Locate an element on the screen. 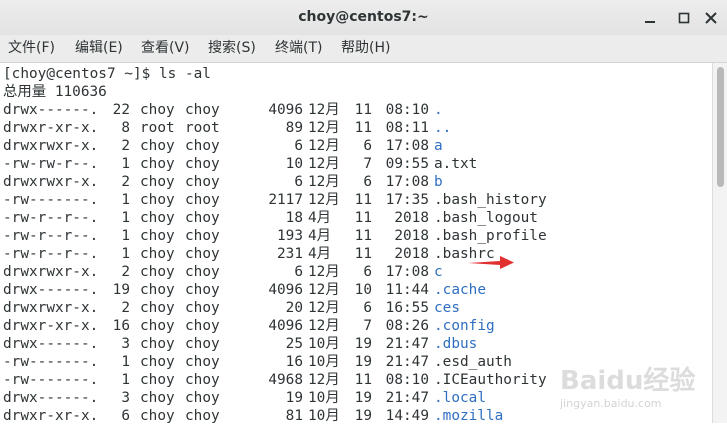  close-button is located at coordinates (711, 18).